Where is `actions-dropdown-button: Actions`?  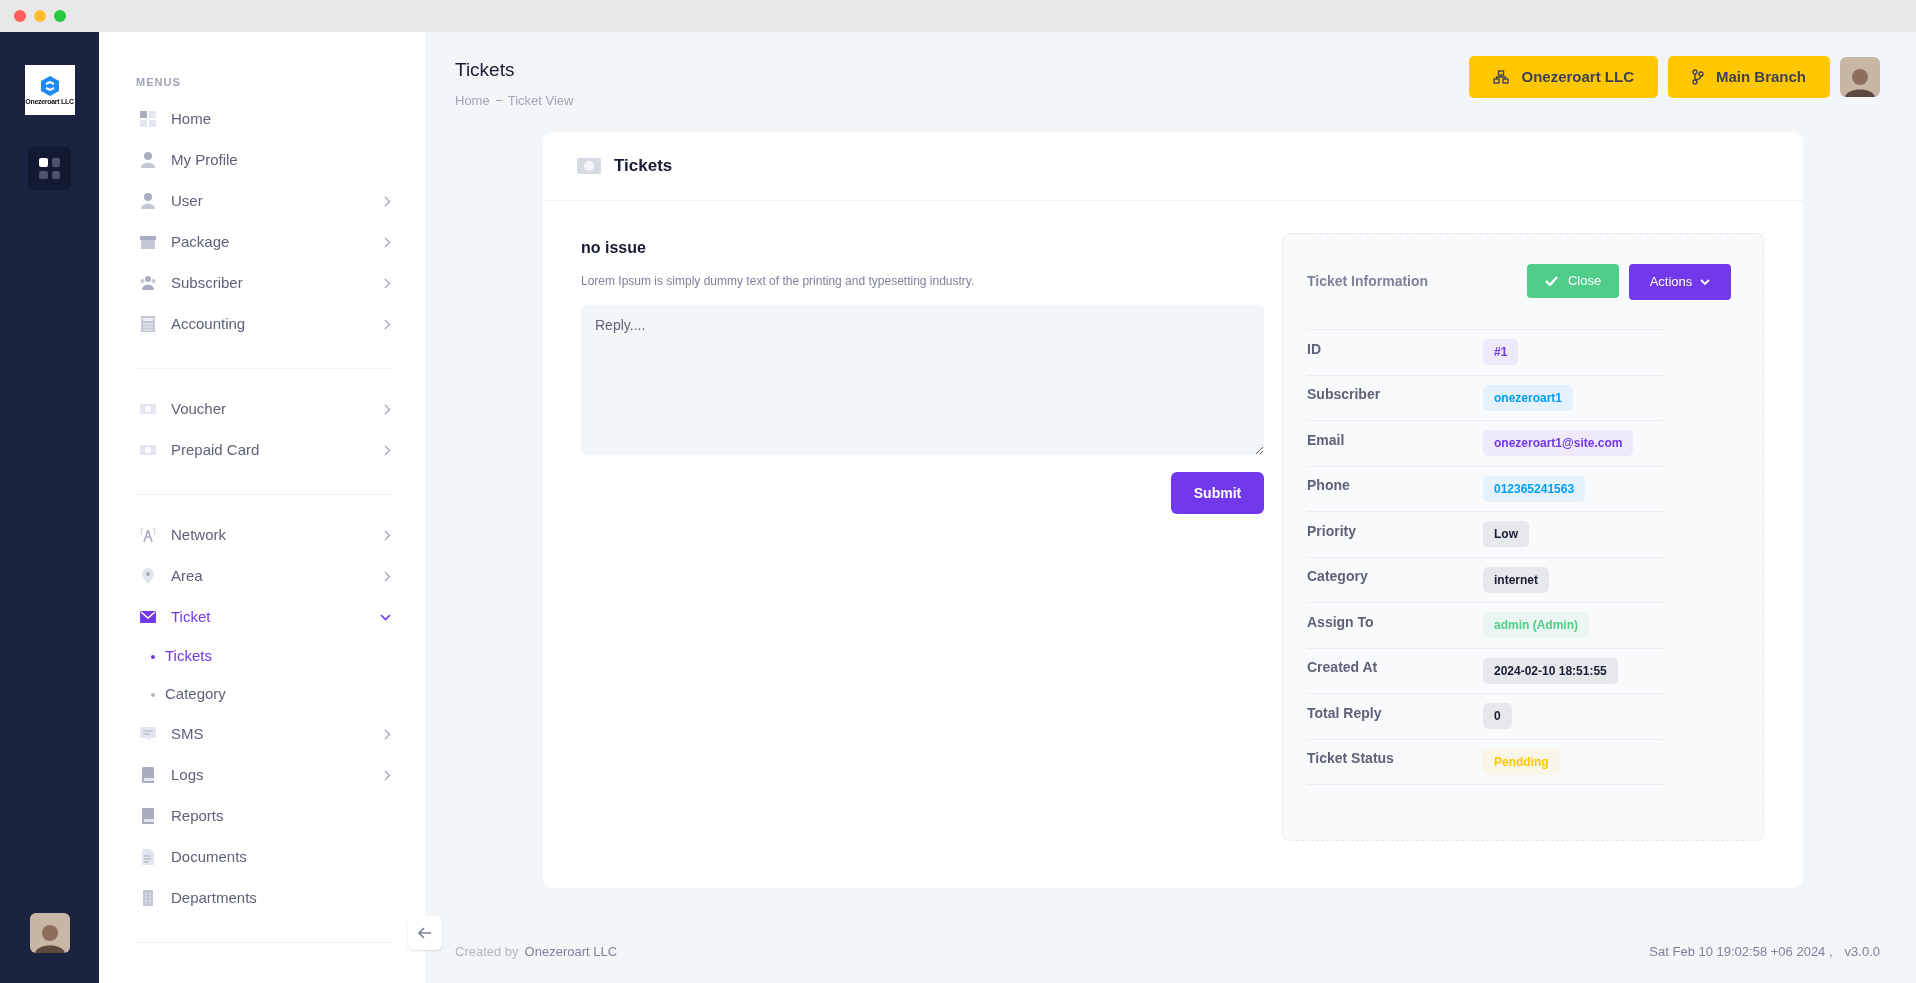
actions-dropdown-button: Actions is located at coordinates (1680, 282).